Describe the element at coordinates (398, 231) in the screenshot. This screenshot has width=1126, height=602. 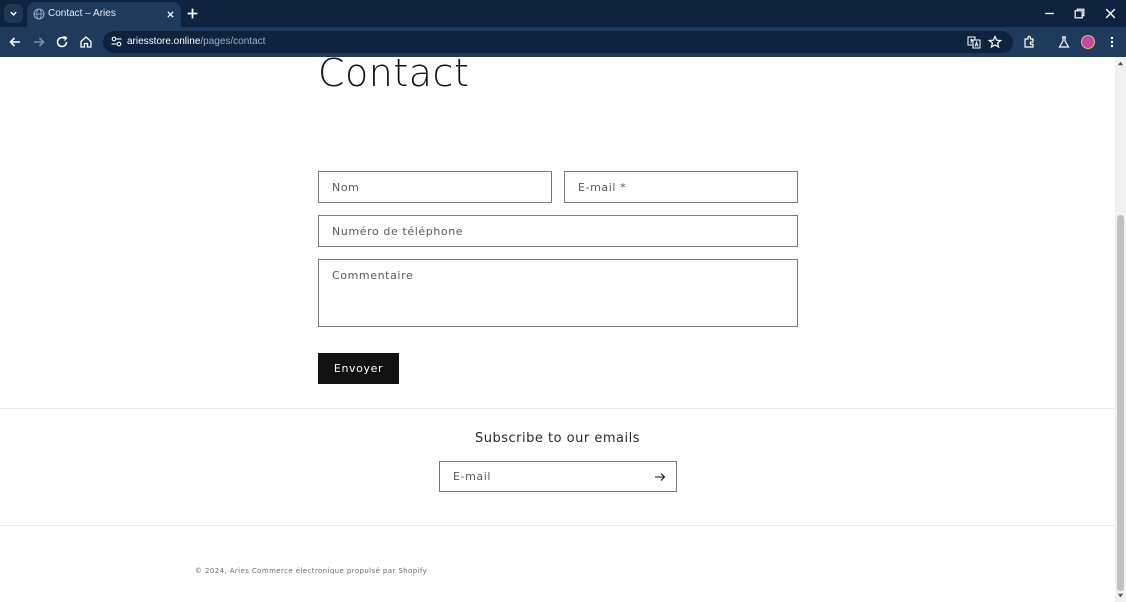
I see `phone-field-placeholder: Numéro de téléphone` at that location.